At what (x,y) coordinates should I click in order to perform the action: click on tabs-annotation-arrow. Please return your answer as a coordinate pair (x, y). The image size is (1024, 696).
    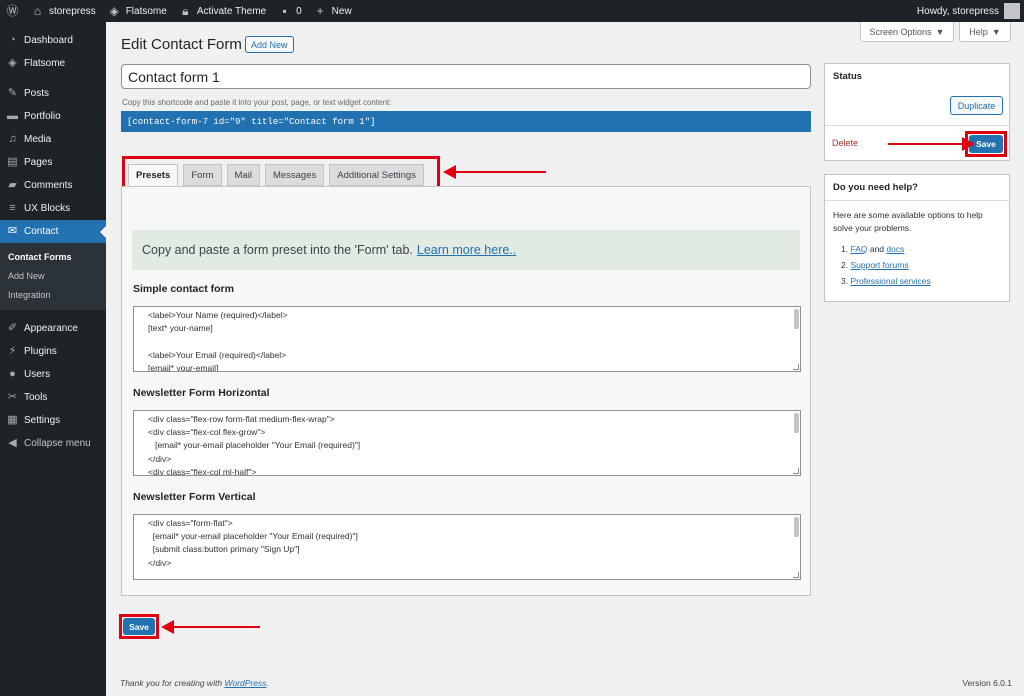
    Looking at the image, I should click on (494, 172).